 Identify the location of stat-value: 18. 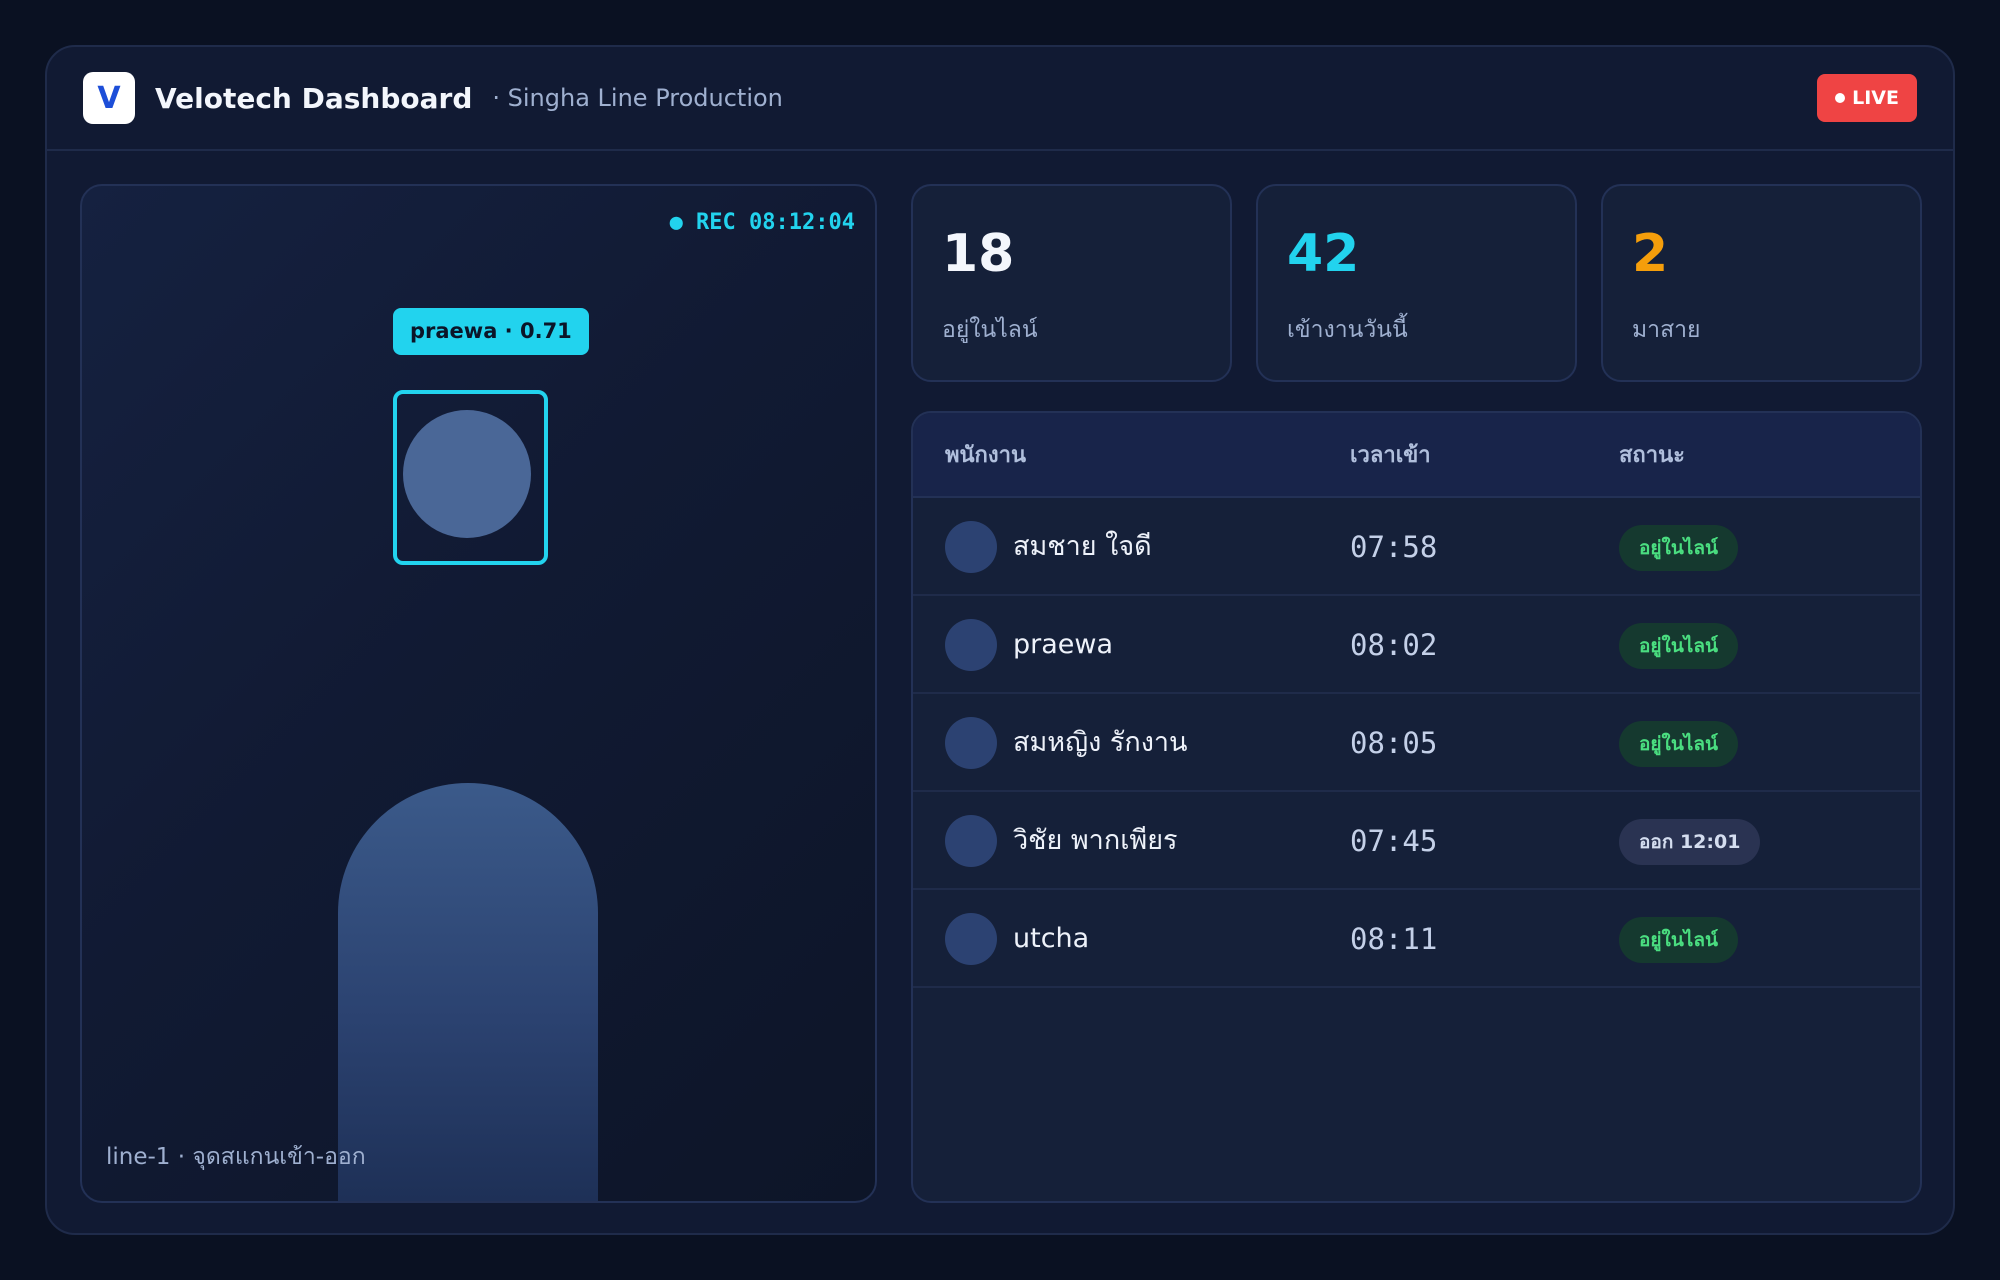
(978, 254).